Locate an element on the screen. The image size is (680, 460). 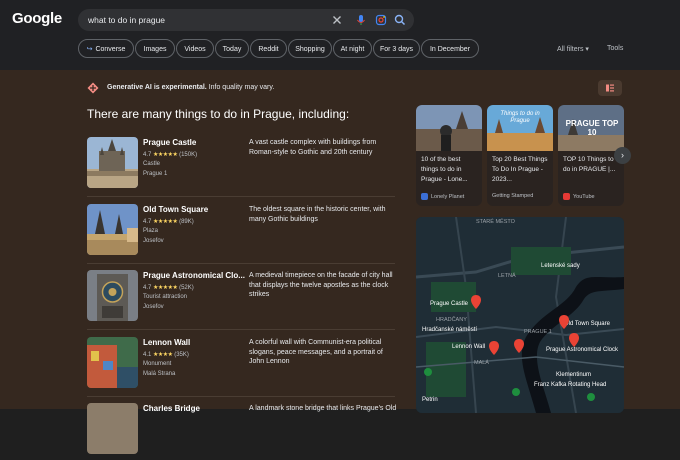
charles-bridge-photo is located at coordinates (112, 428).